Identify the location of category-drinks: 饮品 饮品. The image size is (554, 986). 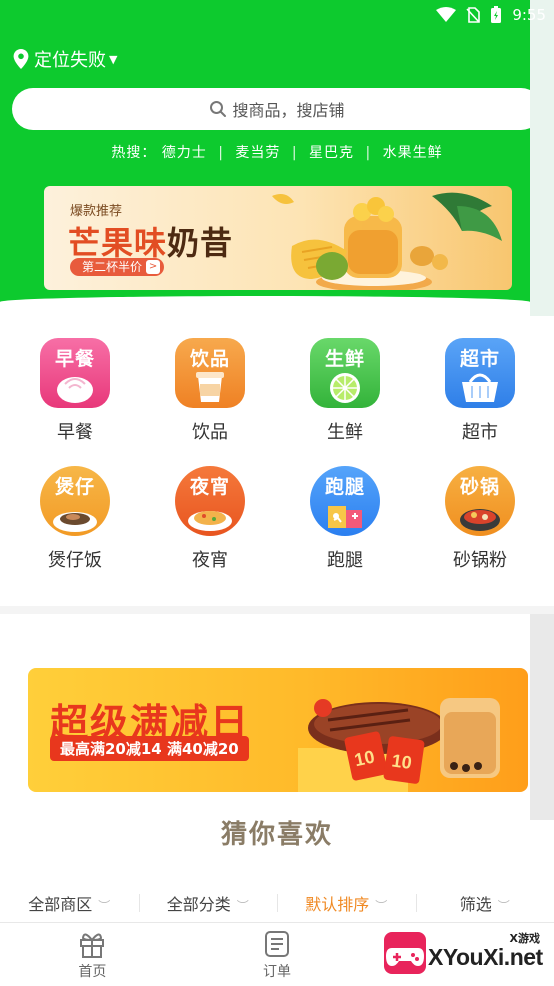
(210, 391).